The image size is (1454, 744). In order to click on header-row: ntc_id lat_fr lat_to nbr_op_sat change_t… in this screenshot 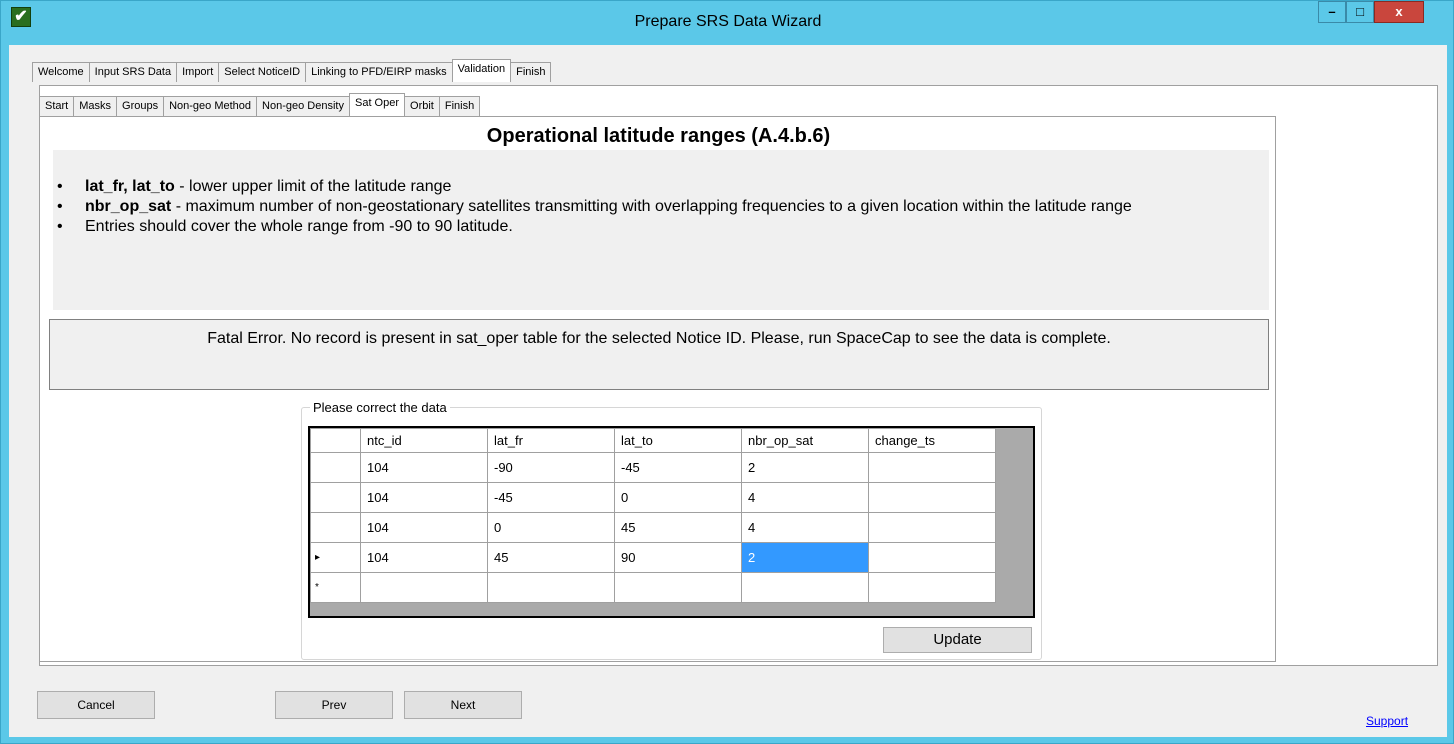, I will do `click(653, 440)`.